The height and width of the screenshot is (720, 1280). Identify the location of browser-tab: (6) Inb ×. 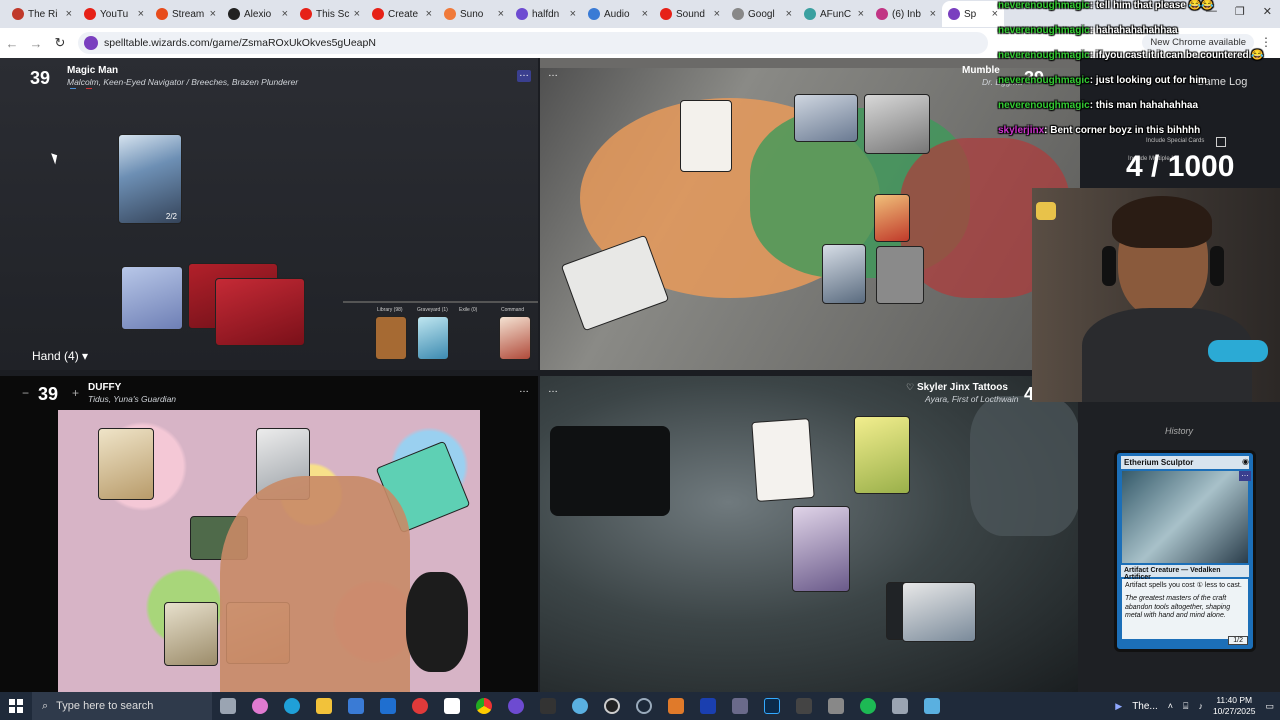
(906, 14).